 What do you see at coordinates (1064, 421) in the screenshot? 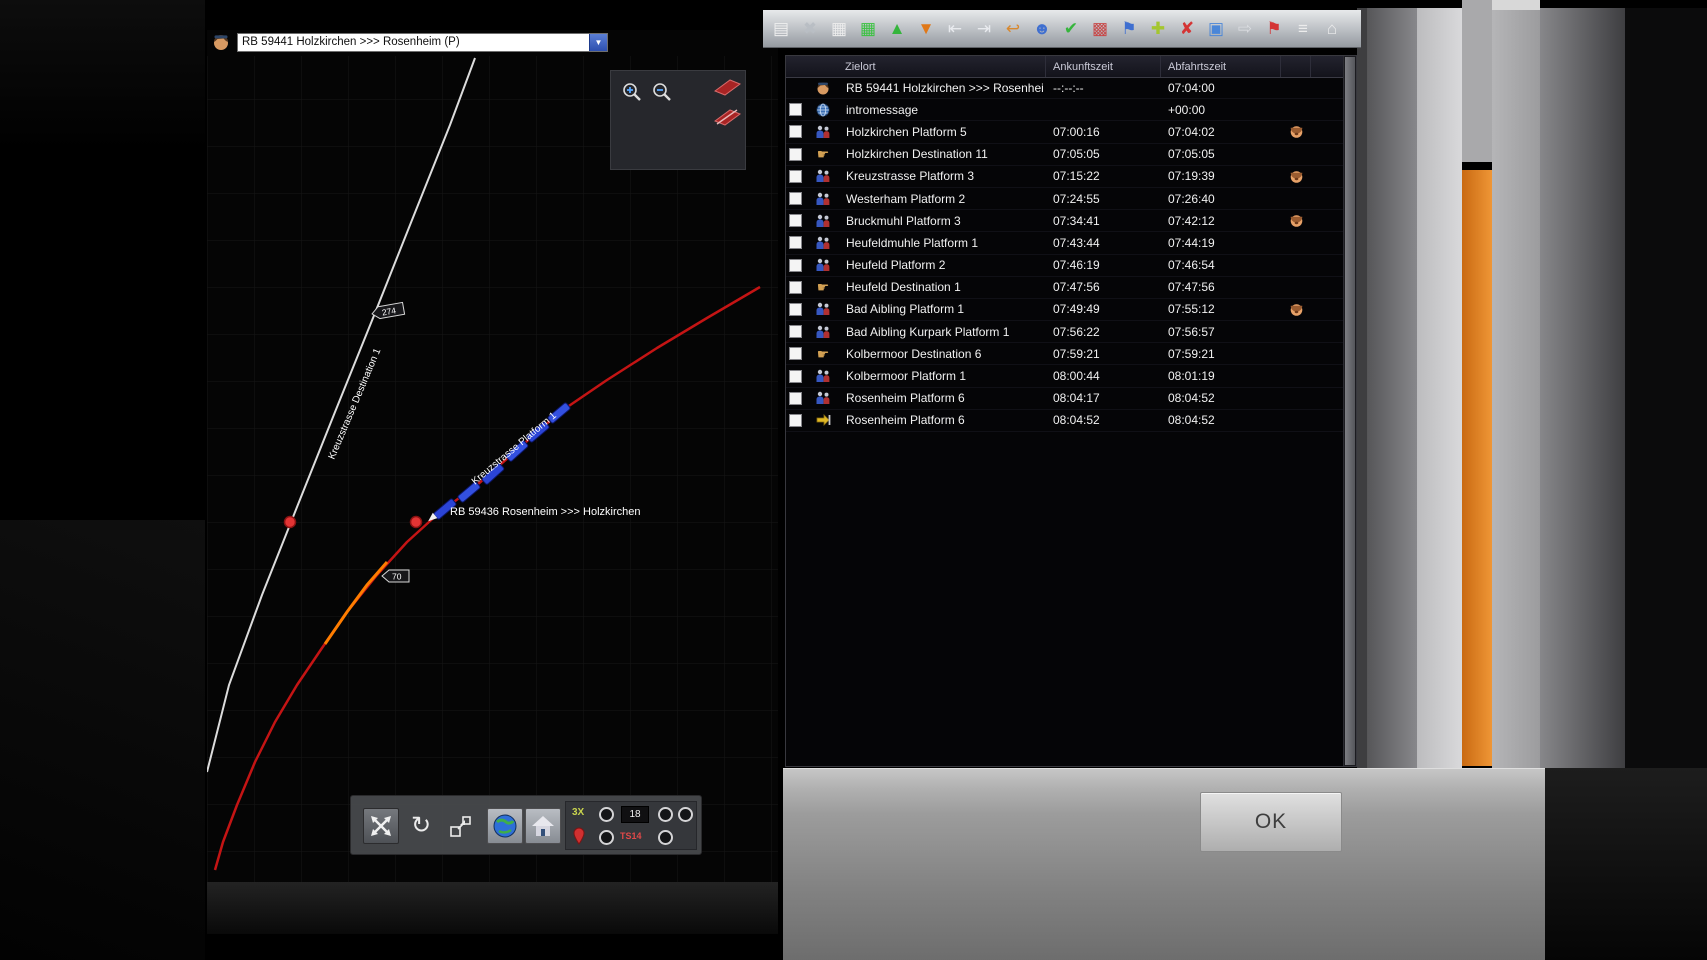
I see `timetable-row: Rosenheim Platform 6 08:04:52 08:04:52` at bounding box center [1064, 421].